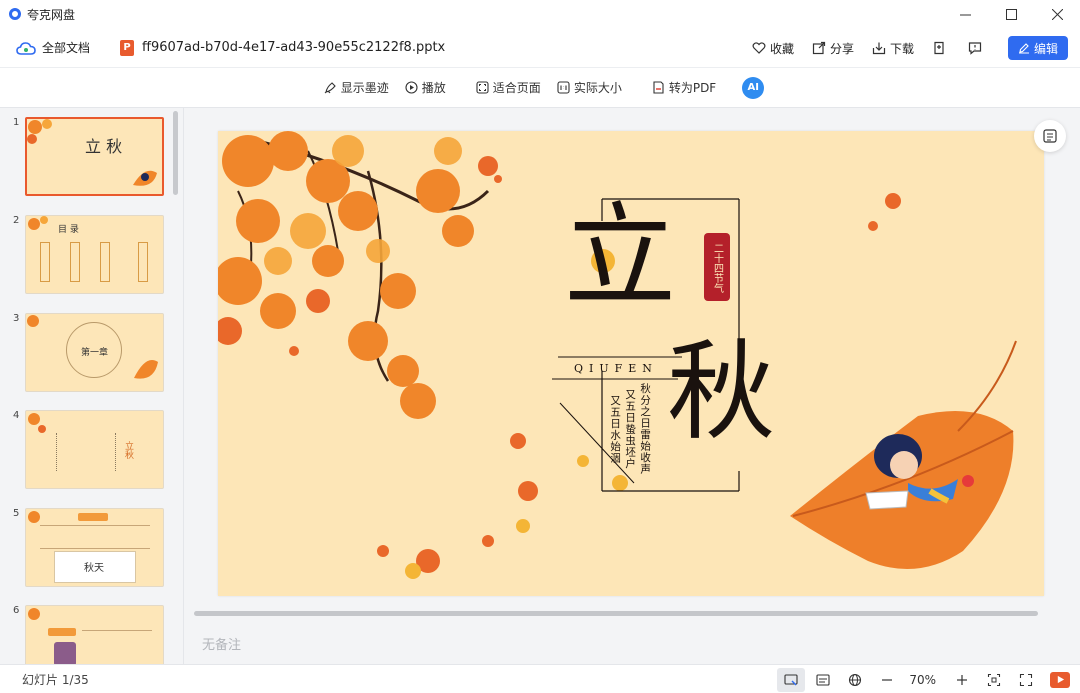  I want to click on edit-button: 编辑, so click(1038, 48).